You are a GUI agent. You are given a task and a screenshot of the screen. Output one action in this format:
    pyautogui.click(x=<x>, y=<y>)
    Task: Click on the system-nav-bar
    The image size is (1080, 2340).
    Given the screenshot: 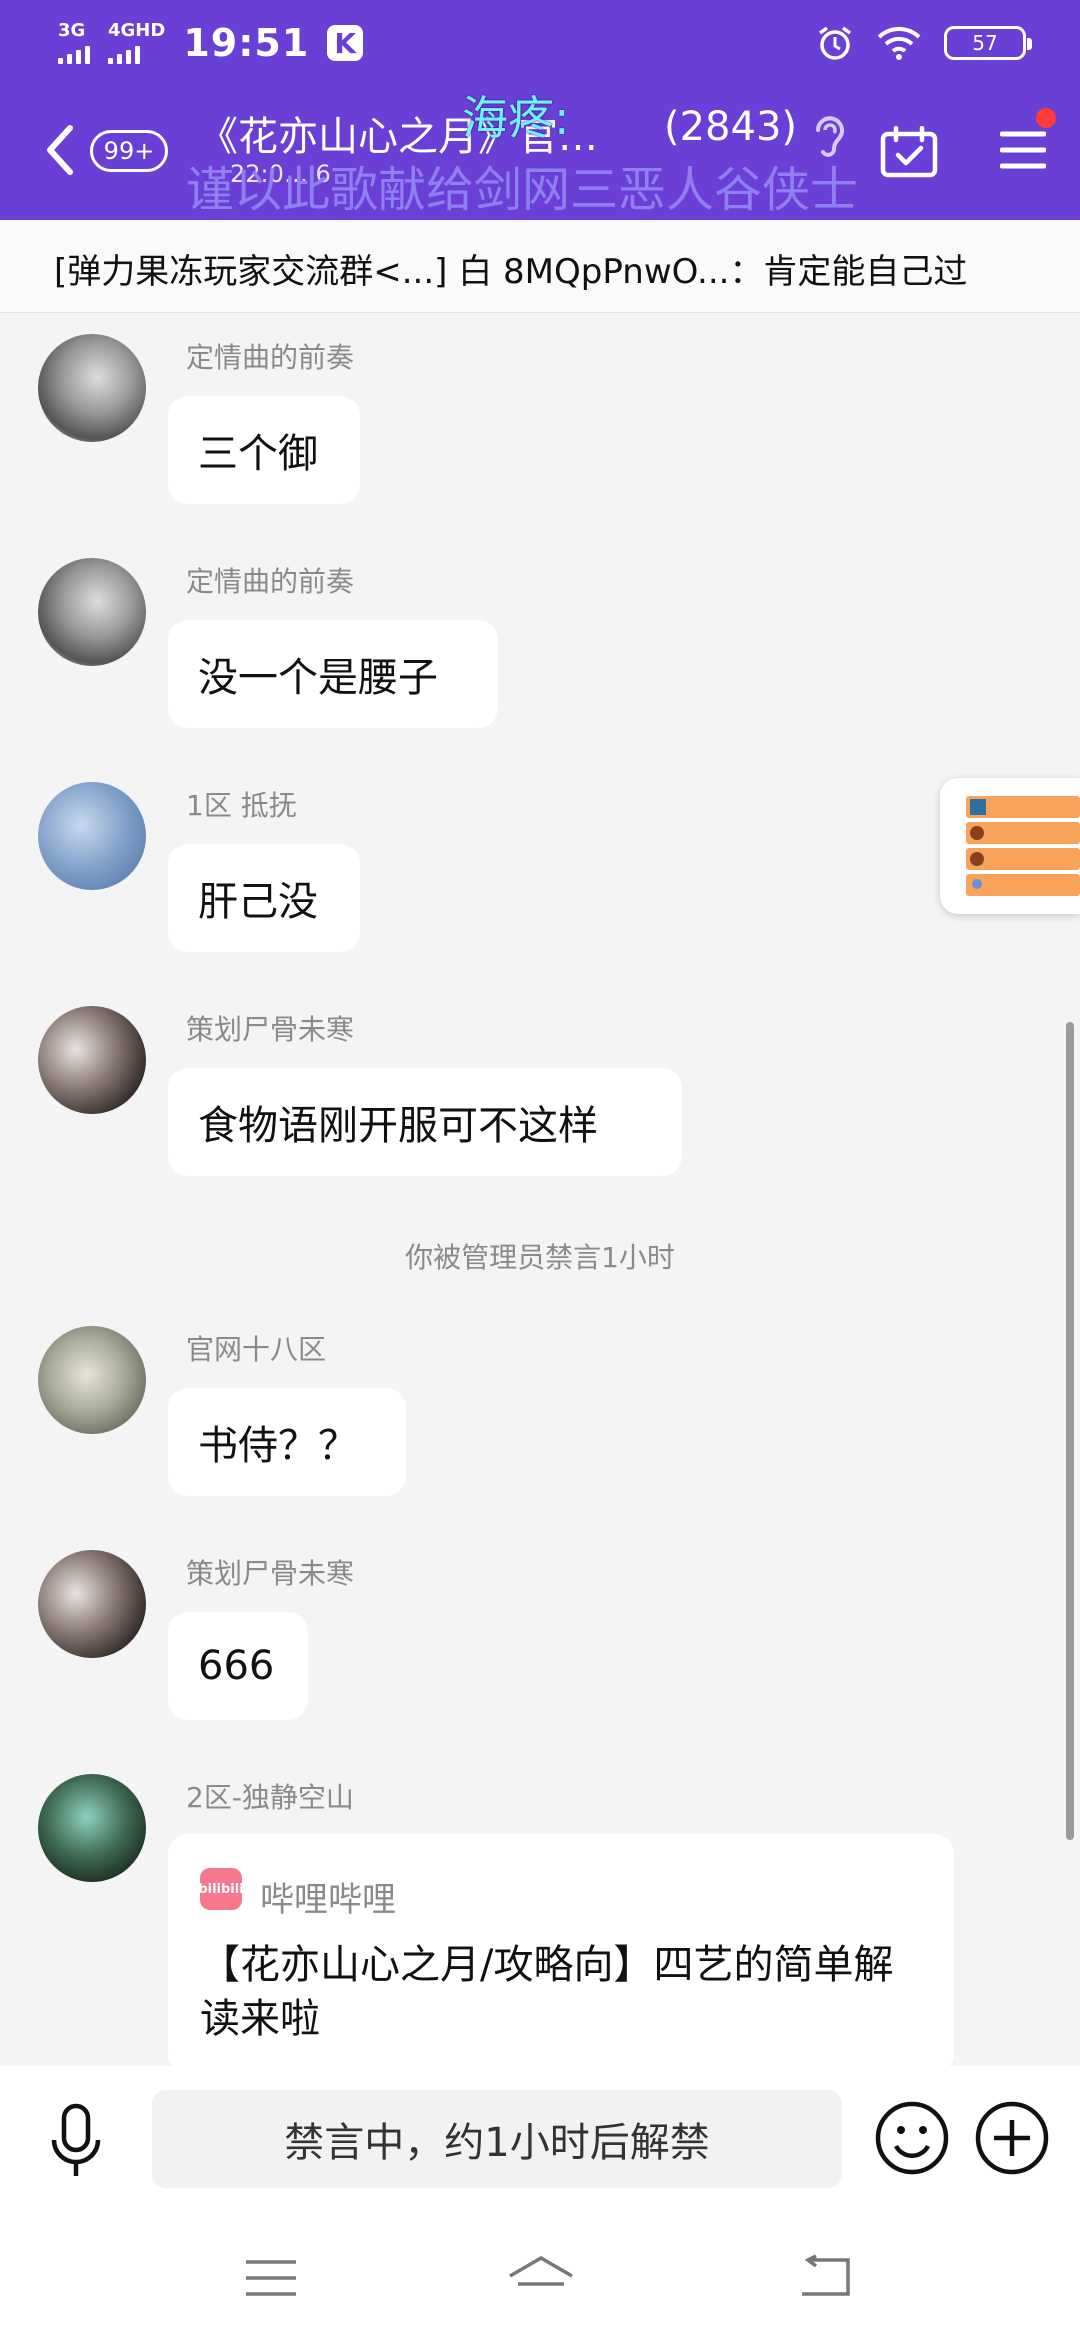 What is the action you would take?
    pyautogui.click(x=540, y=2277)
    